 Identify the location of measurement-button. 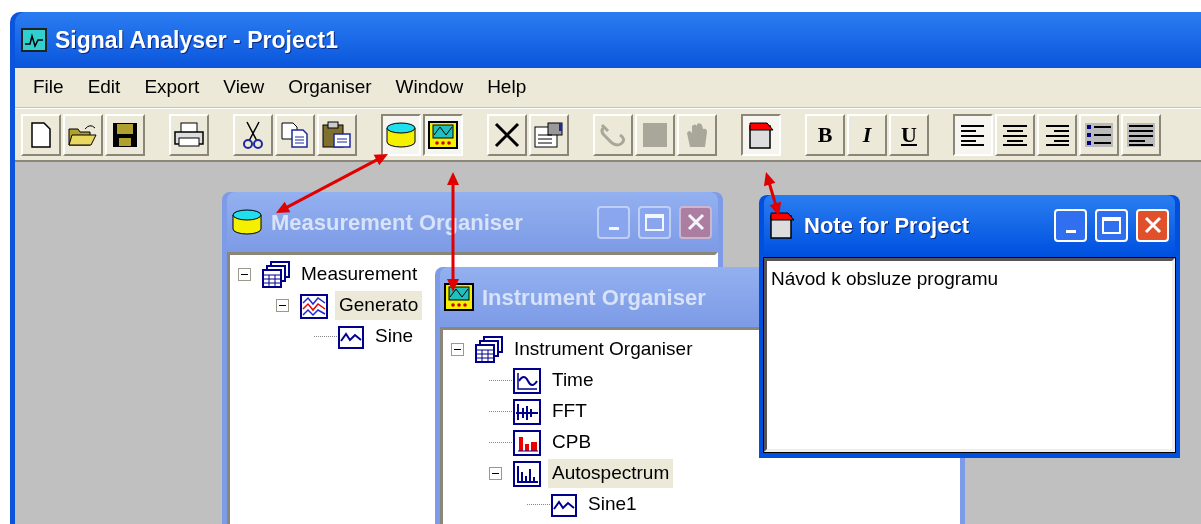
(401, 134).